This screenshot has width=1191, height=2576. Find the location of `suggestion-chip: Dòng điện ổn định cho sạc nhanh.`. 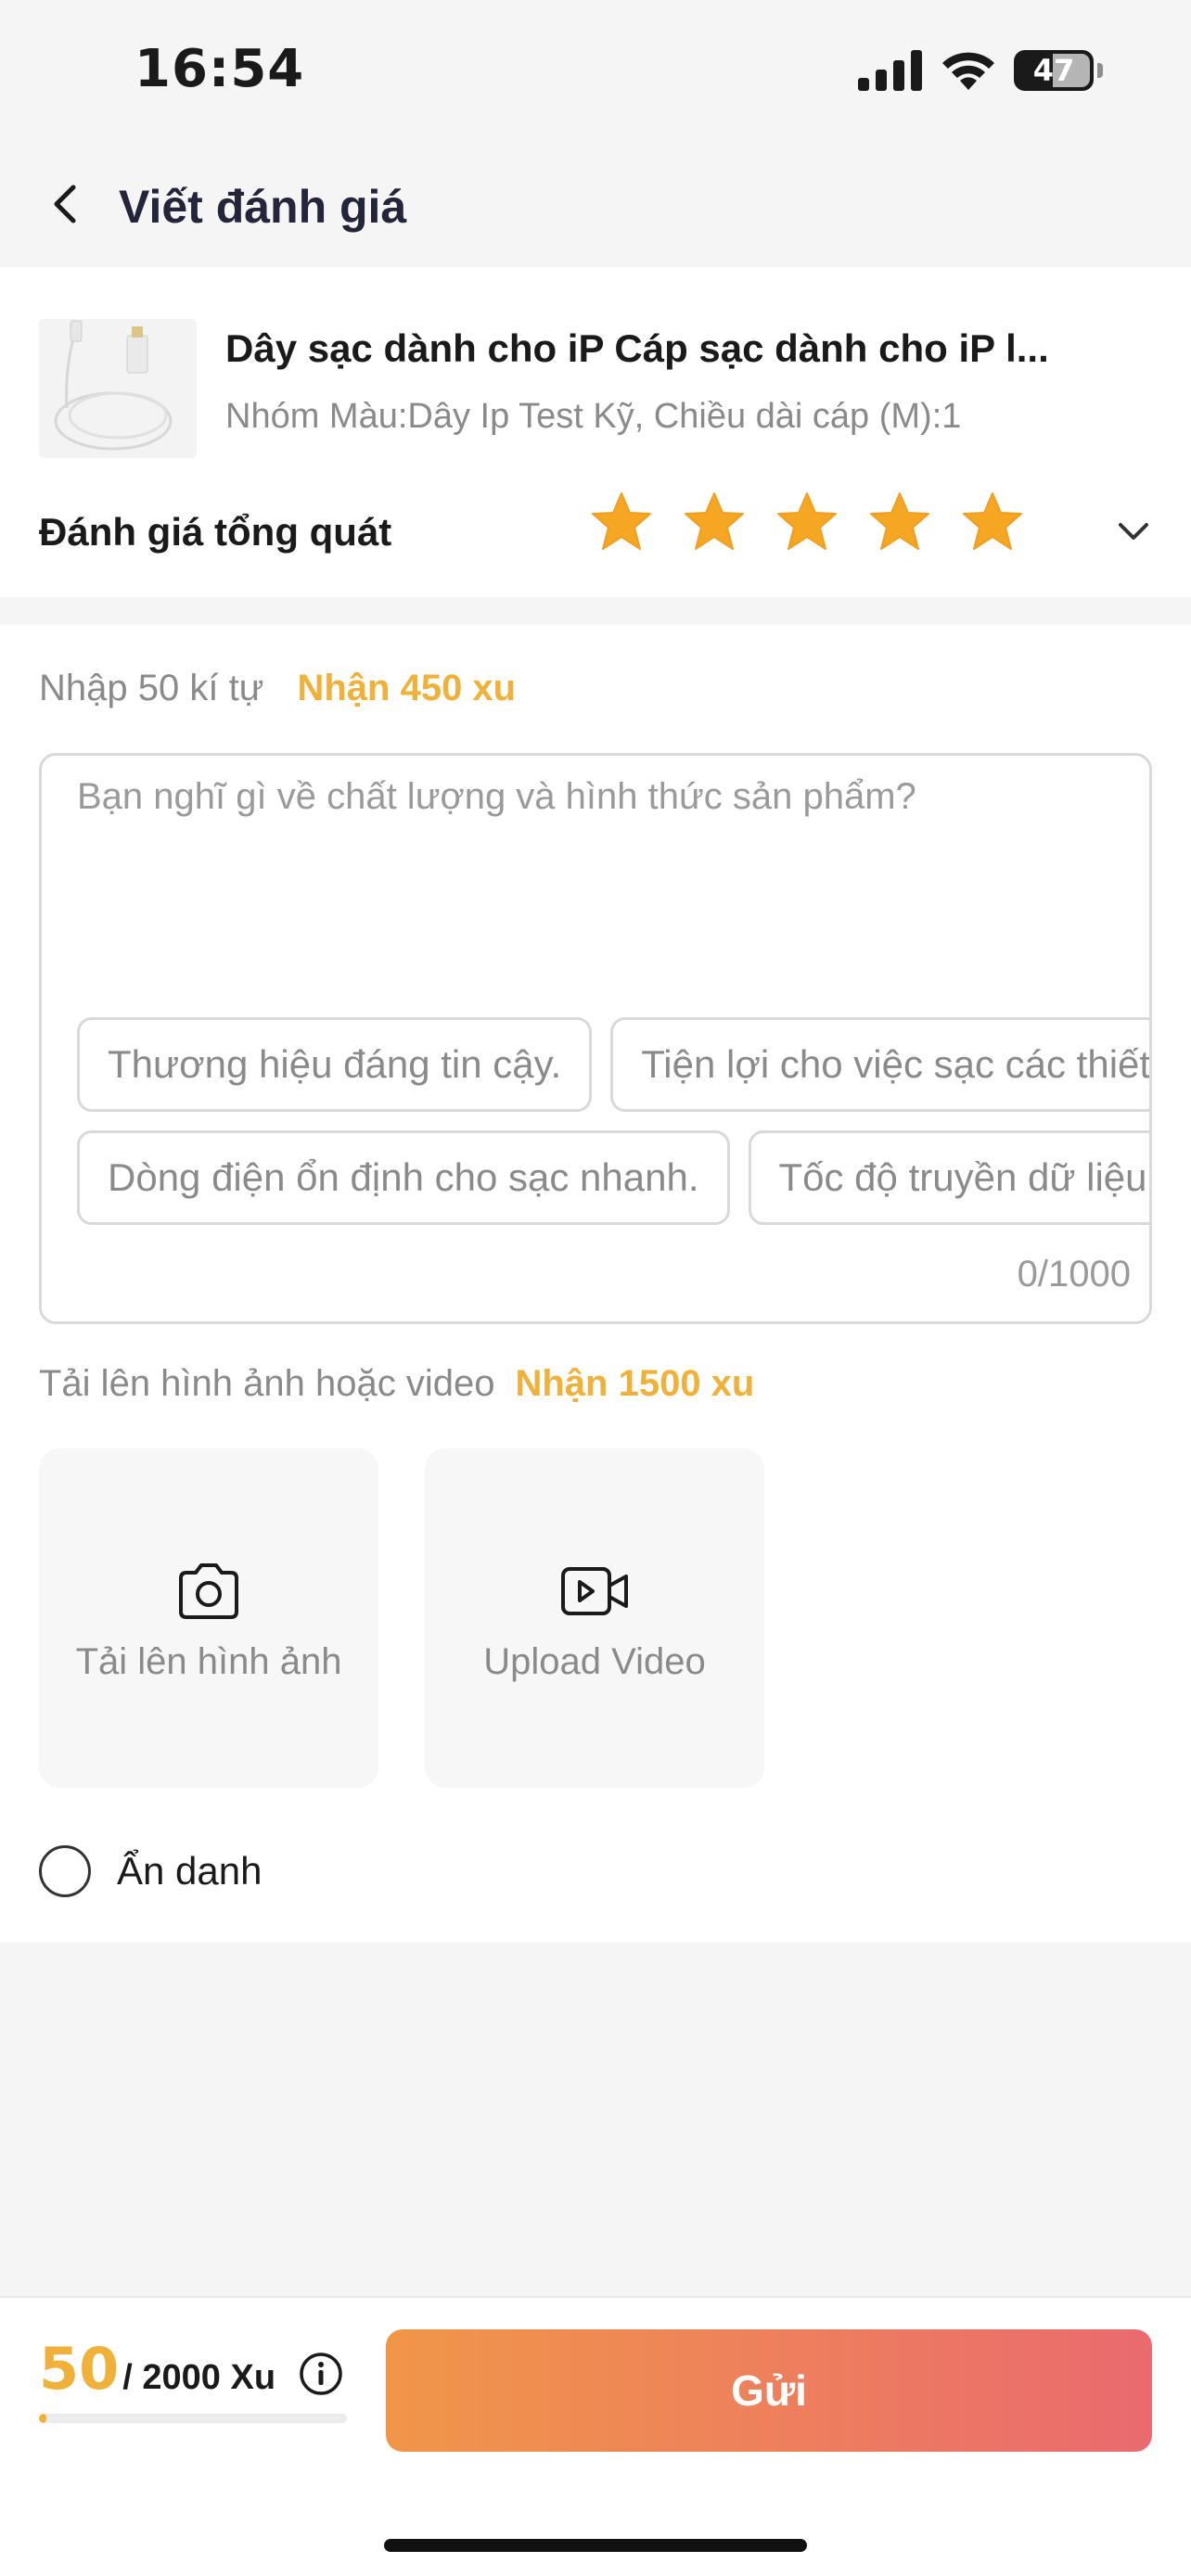

suggestion-chip: Dòng điện ổn định cho sạc nhanh. is located at coordinates (403, 1177).